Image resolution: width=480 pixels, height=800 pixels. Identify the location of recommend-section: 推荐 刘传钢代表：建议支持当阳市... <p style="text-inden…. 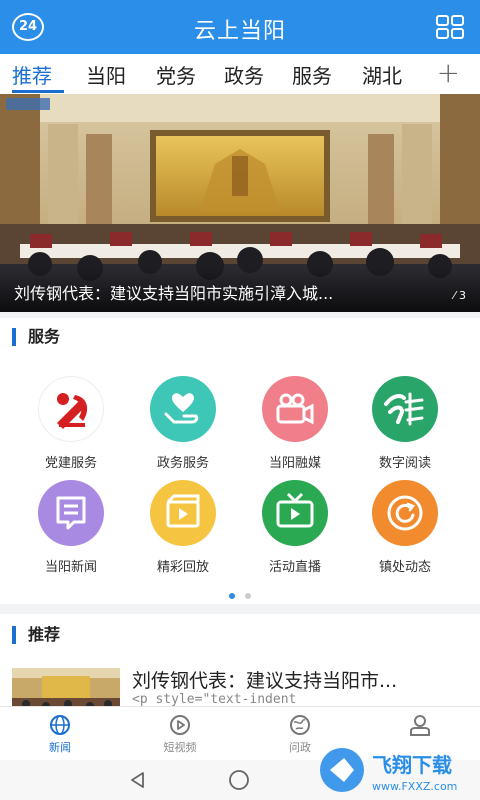
(240, 662).